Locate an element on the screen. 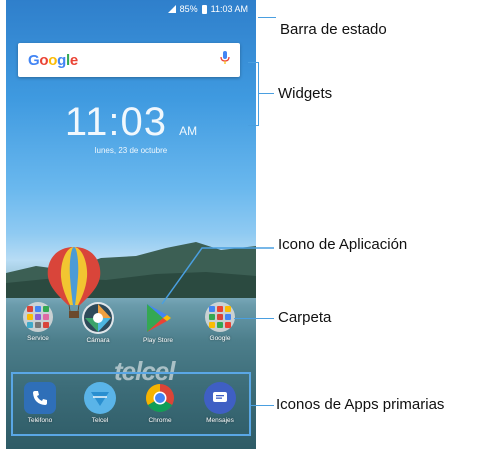 The height and width of the screenshot is (449, 486). dock-app-phone: Teléfono is located at coordinates (40, 403).